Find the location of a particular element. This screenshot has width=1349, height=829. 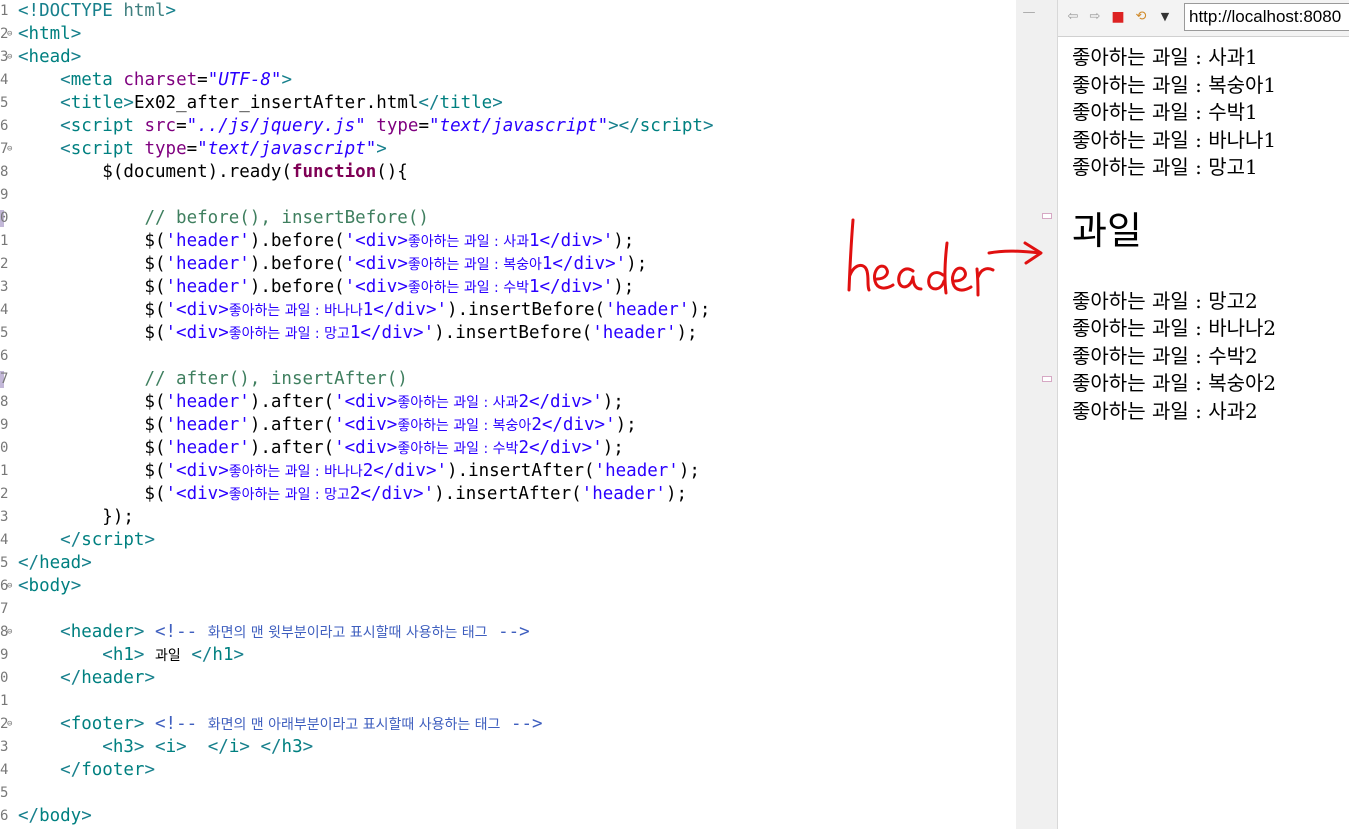

line-number: 0 is located at coordinates (4, 678).